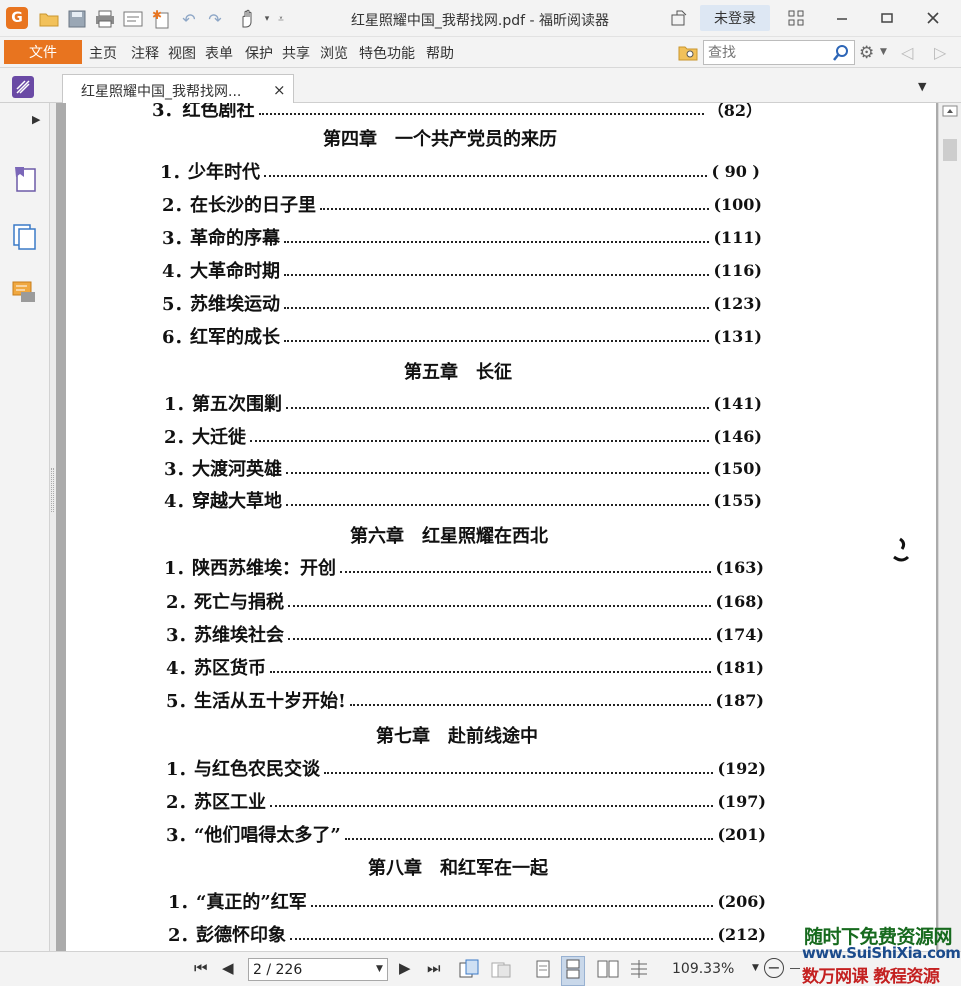 This screenshot has width=961, height=986. I want to click on continuous-icon, so click(573, 971).